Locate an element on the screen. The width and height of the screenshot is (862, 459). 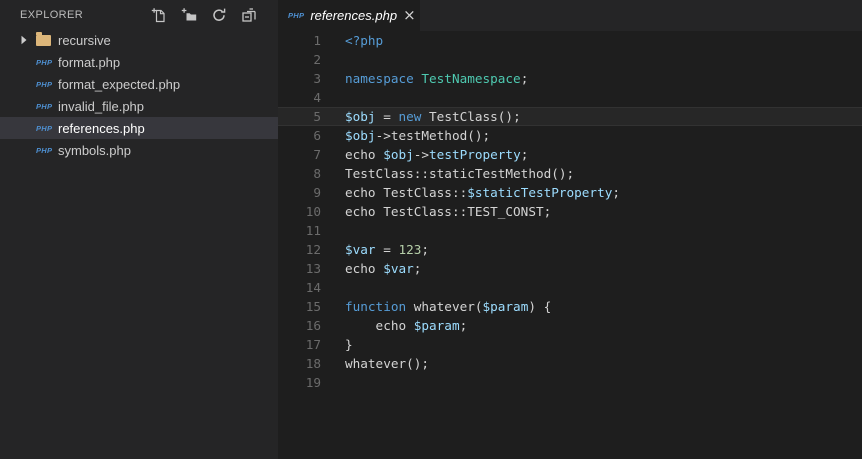
code-line-12: 12 $var = 123; is located at coordinates (570, 249).